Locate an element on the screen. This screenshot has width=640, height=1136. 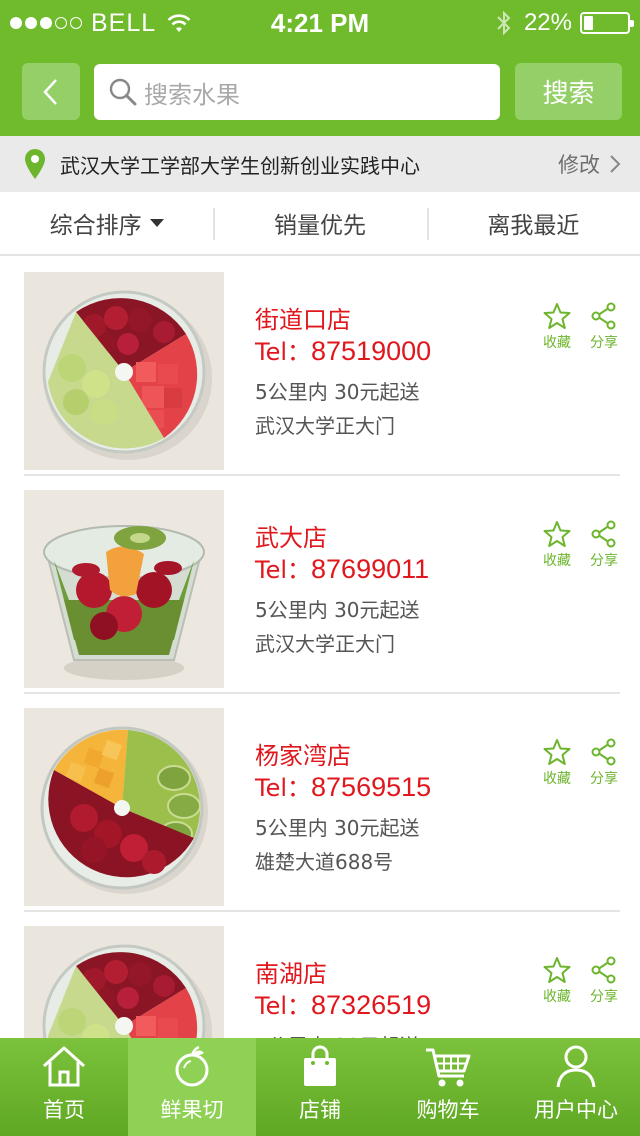
search-placeholder: 搜索水果 is located at coordinates (192, 94).